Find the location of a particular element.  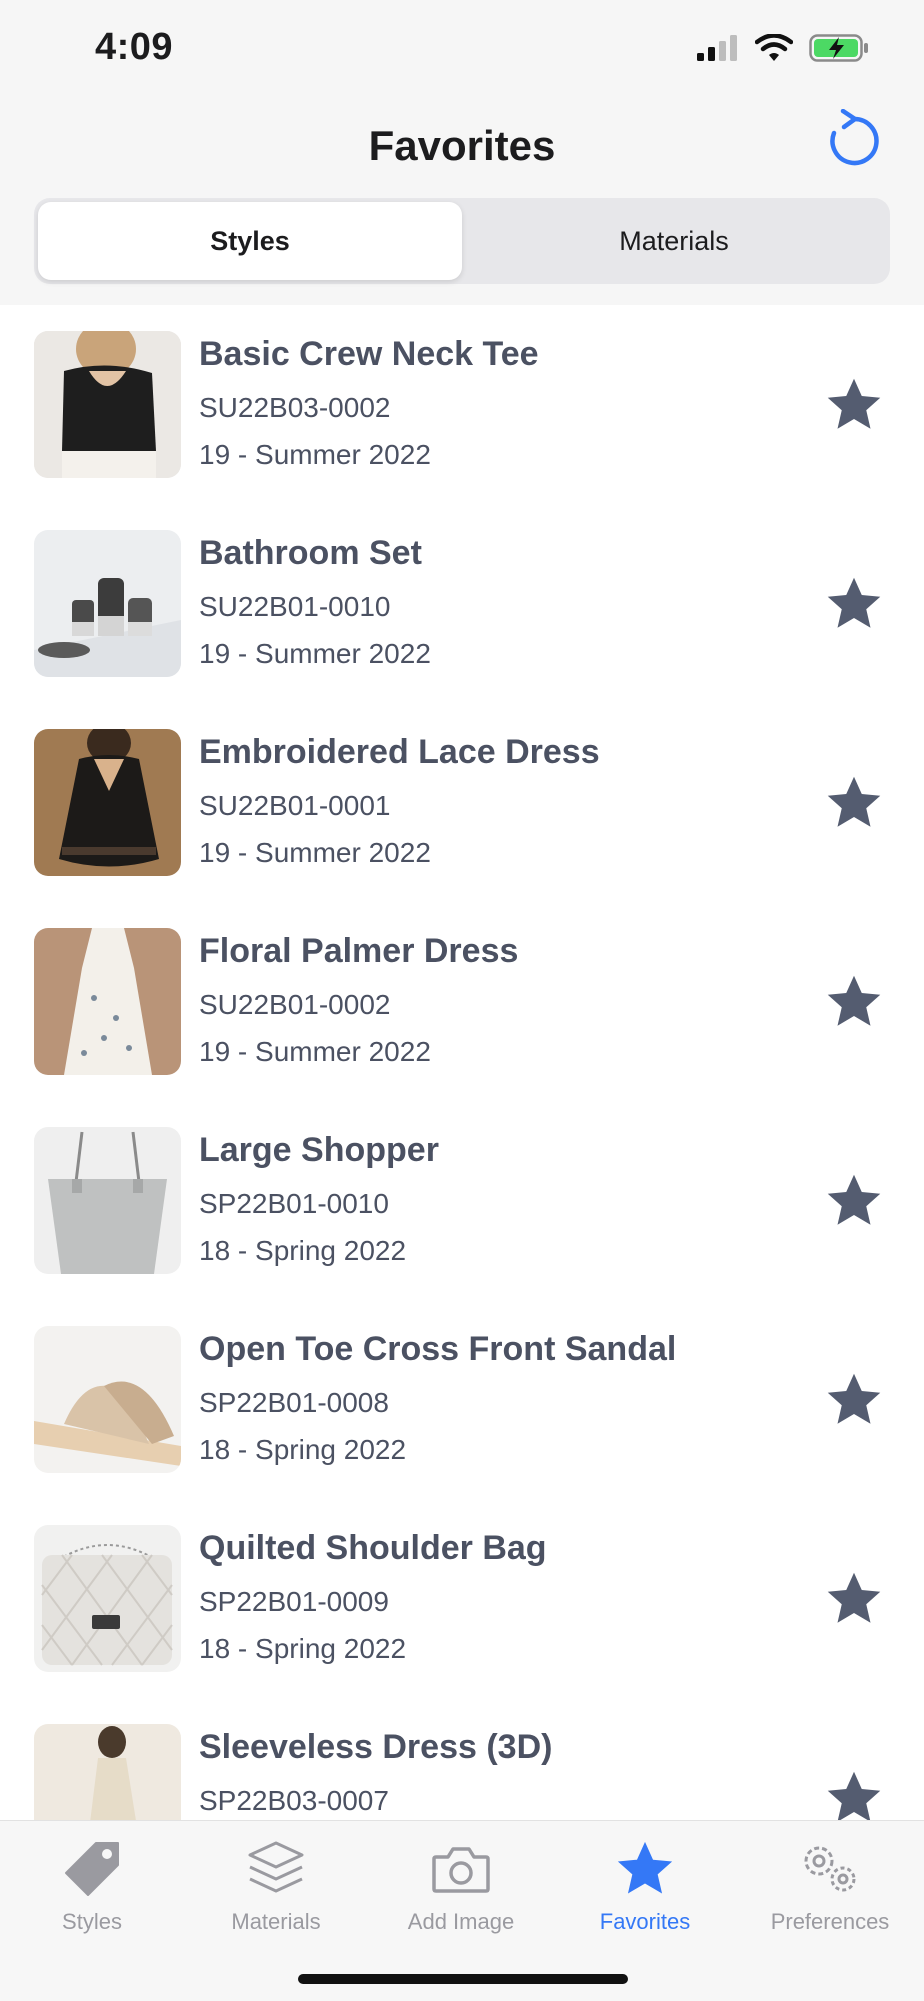

item-code: SU22B01-0001 is located at coordinates (295, 805).